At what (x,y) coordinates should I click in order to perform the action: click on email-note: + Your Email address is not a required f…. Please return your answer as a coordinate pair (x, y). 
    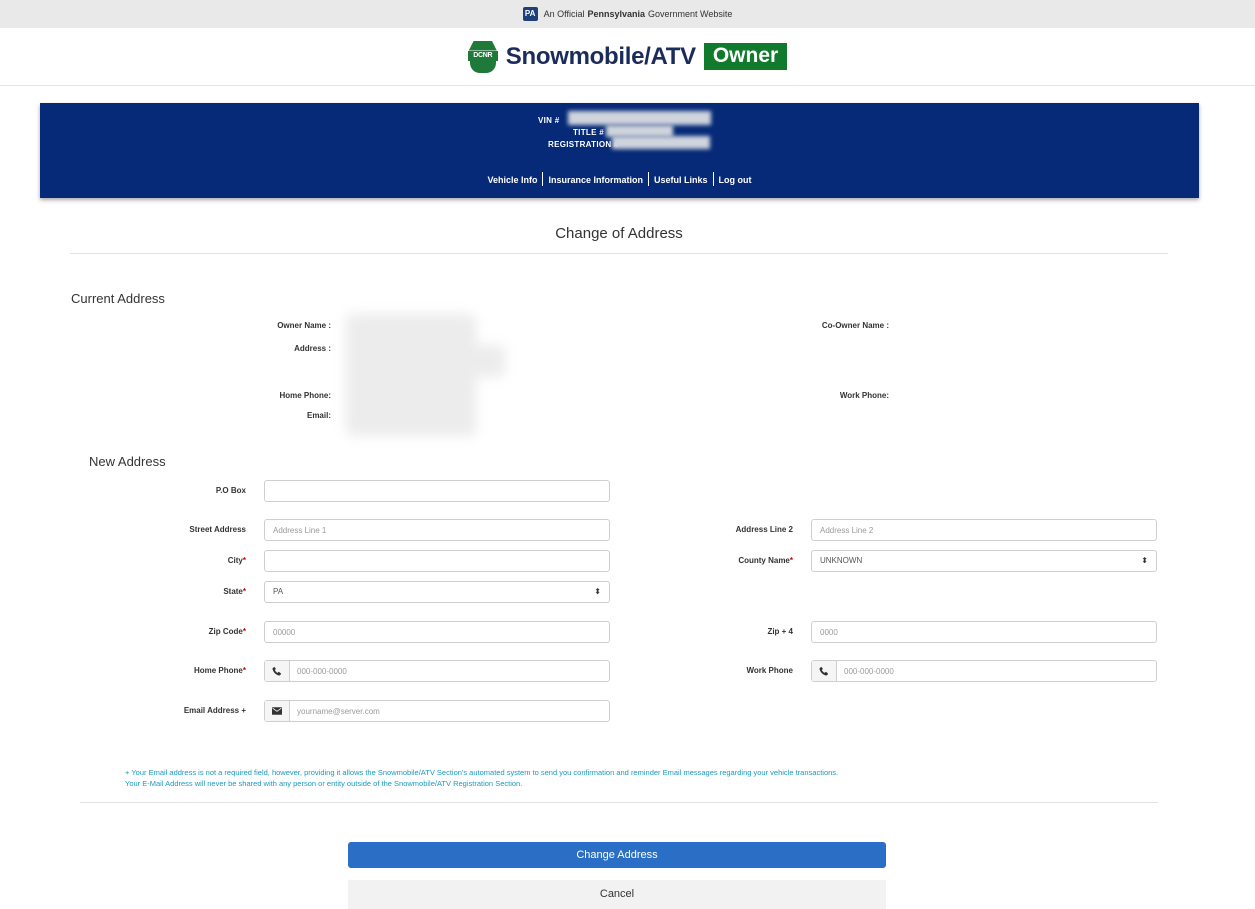
    Looking at the image, I should click on (645, 778).